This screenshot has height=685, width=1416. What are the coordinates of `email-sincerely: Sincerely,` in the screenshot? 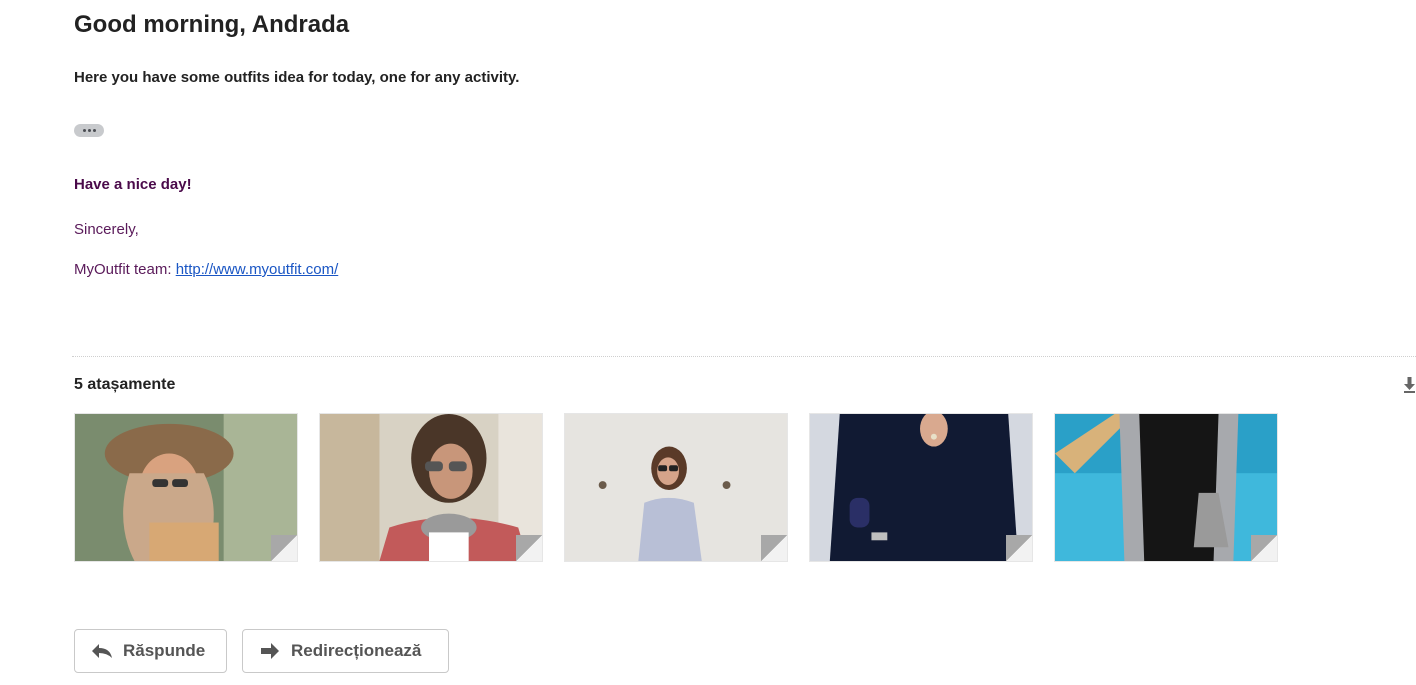 It's located at (106, 229).